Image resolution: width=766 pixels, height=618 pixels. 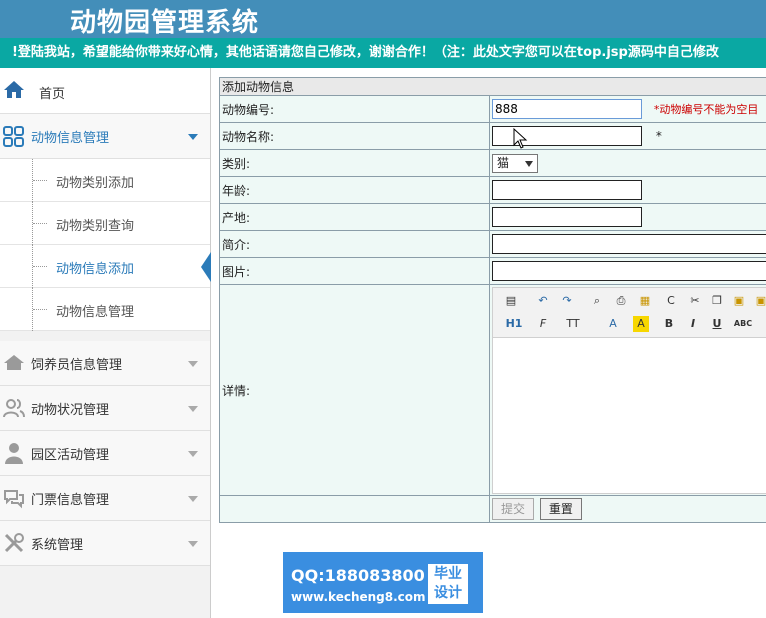 What do you see at coordinates (513, 509) in the screenshot?
I see `submit-button: 提交` at bounding box center [513, 509].